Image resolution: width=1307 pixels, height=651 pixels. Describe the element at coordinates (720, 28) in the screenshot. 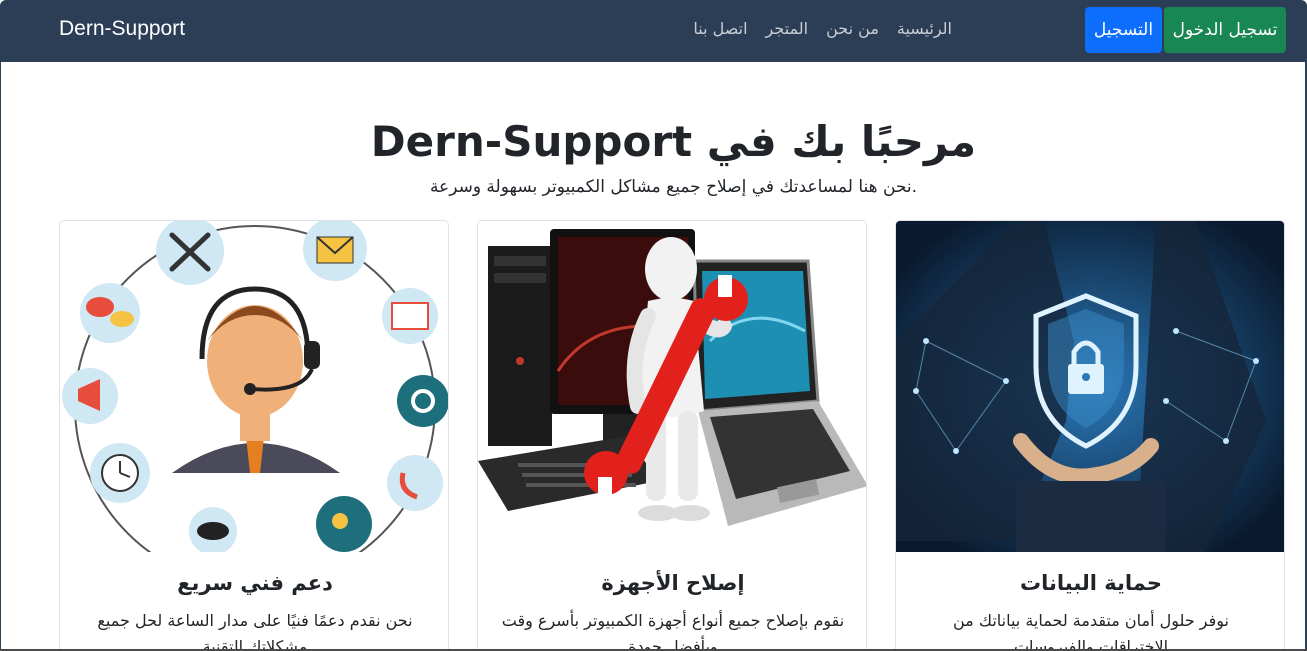

I see `nav-link-contact: اتصل بنا` at that location.